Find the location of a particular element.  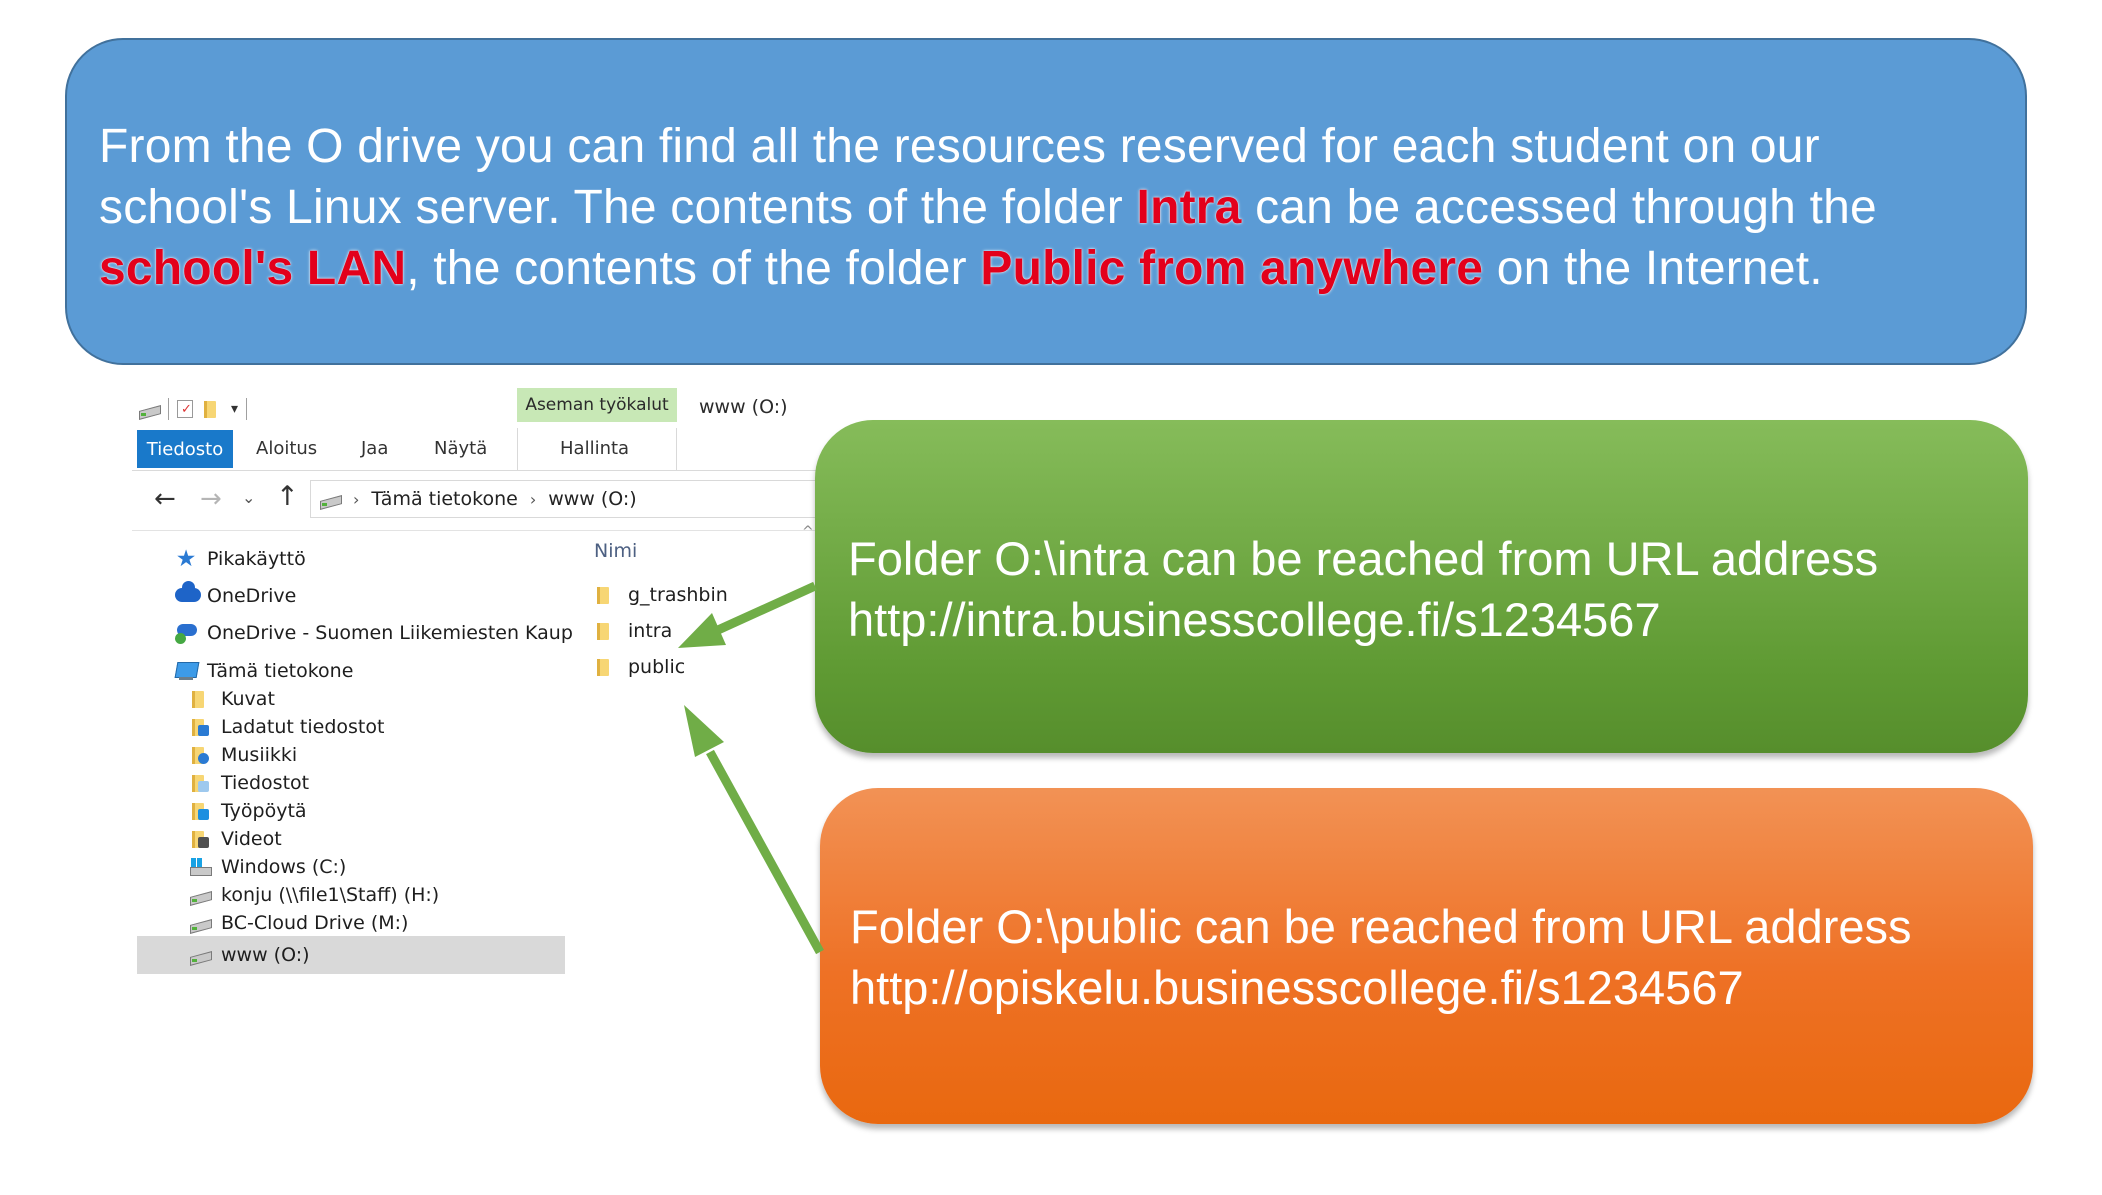

desktop-folder-icon is located at coordinates (200, 811).